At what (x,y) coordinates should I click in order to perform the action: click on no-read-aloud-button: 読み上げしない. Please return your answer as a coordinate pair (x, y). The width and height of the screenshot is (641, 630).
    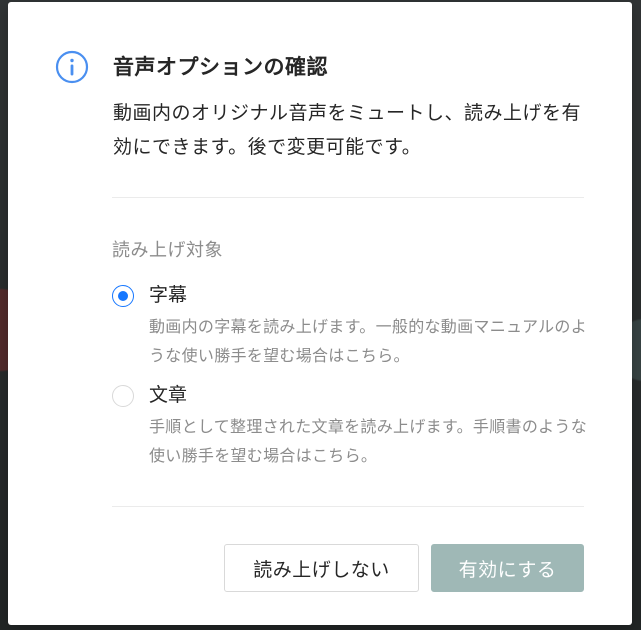
    Looking at the image, I should click on (321, 568).